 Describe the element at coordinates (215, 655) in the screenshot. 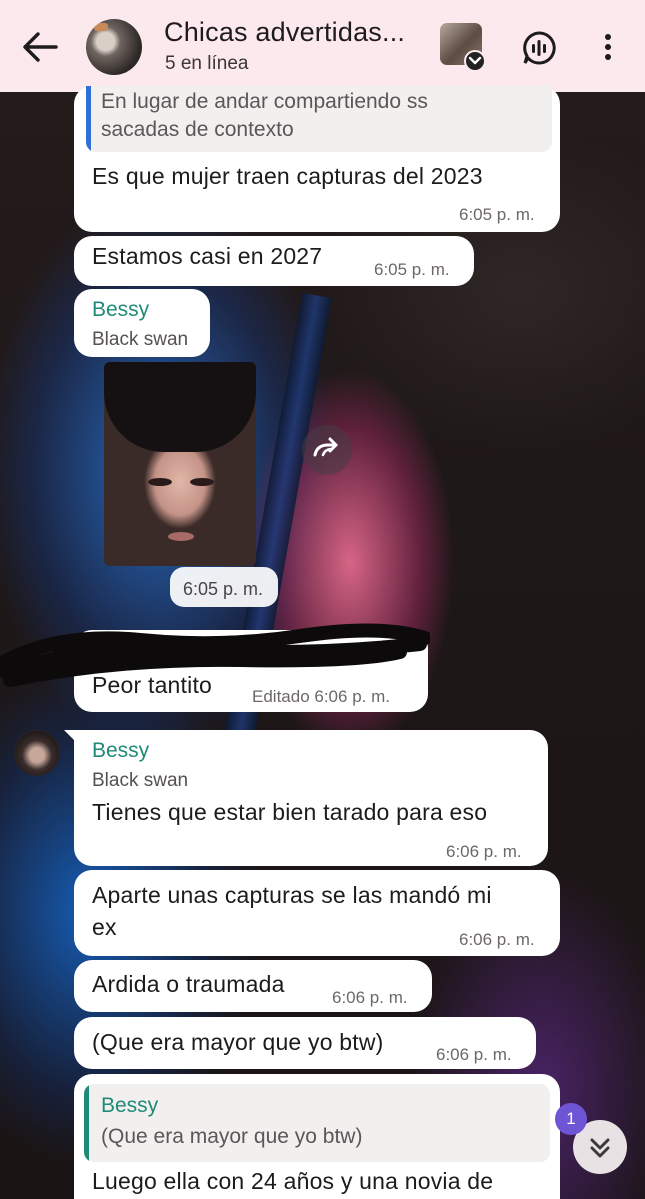

I see `redaction-scribble` at that location.